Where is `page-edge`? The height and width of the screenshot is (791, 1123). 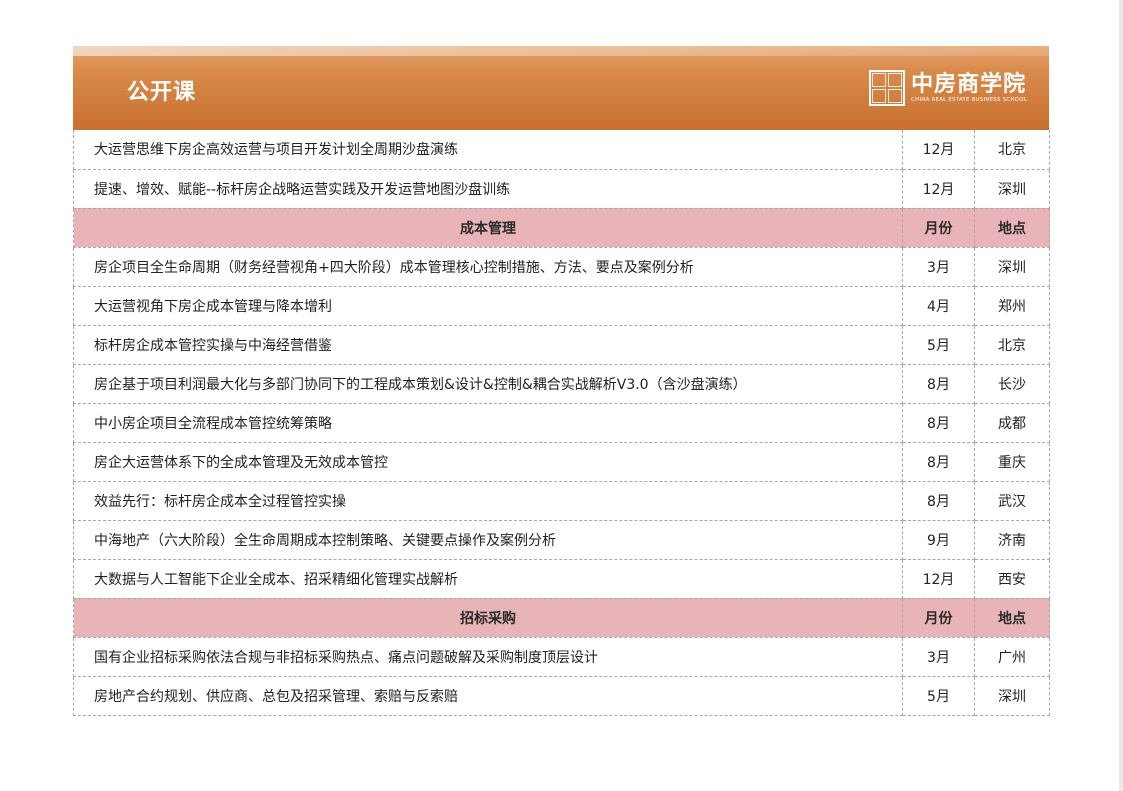 page-edge is located at coordinates (1121, 395).